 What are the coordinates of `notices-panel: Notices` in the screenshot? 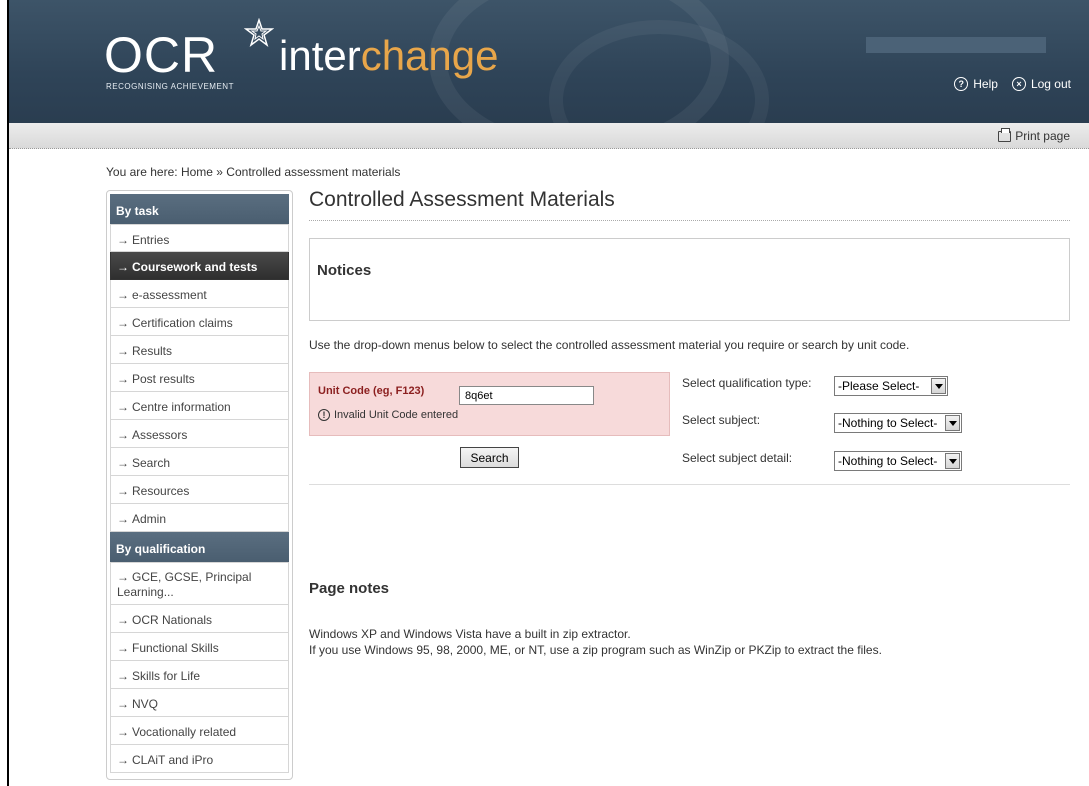 It's located at (689, 279).